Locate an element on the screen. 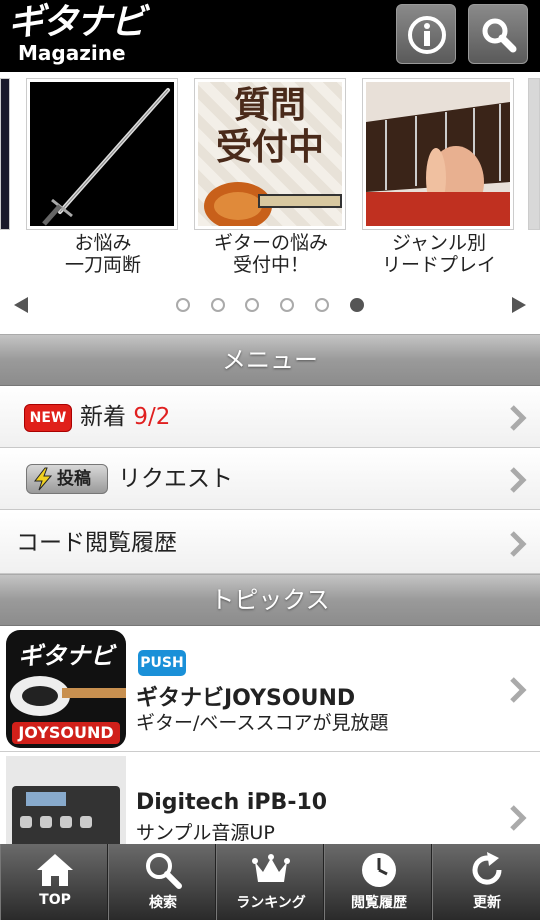 The image size is (540, 920). topic-item: Digitech iPB-10 サンプル音源UP is located at coordinates (270, 813).